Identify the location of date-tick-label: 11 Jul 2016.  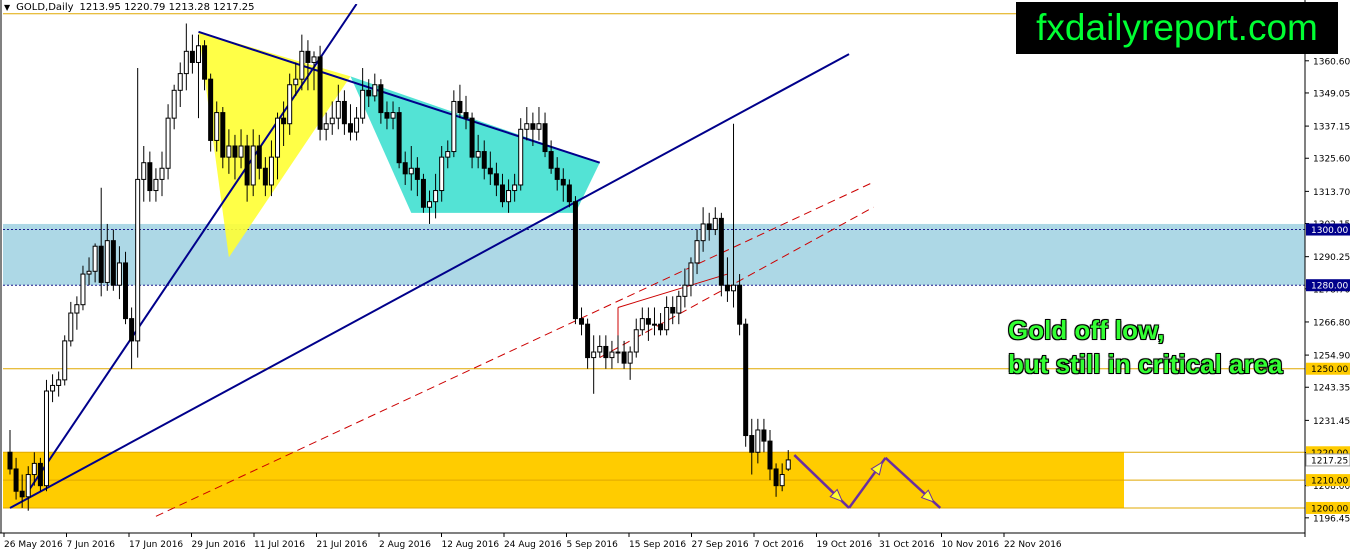
(279, 545).